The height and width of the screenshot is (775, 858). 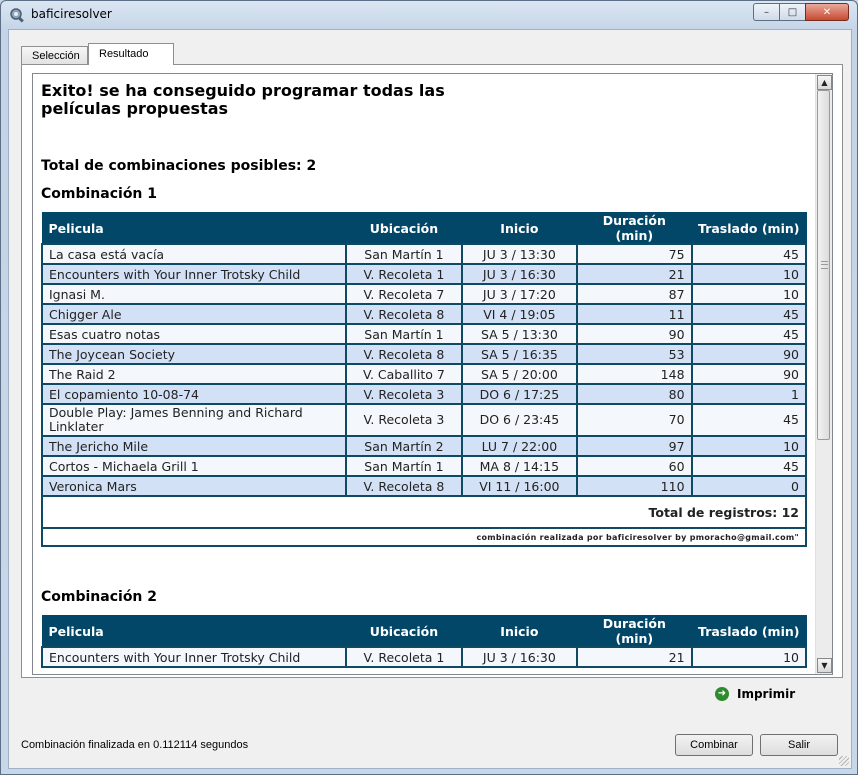 I want to click on cell-pelicula: Chigger Ale, so click(x=194, y=314).